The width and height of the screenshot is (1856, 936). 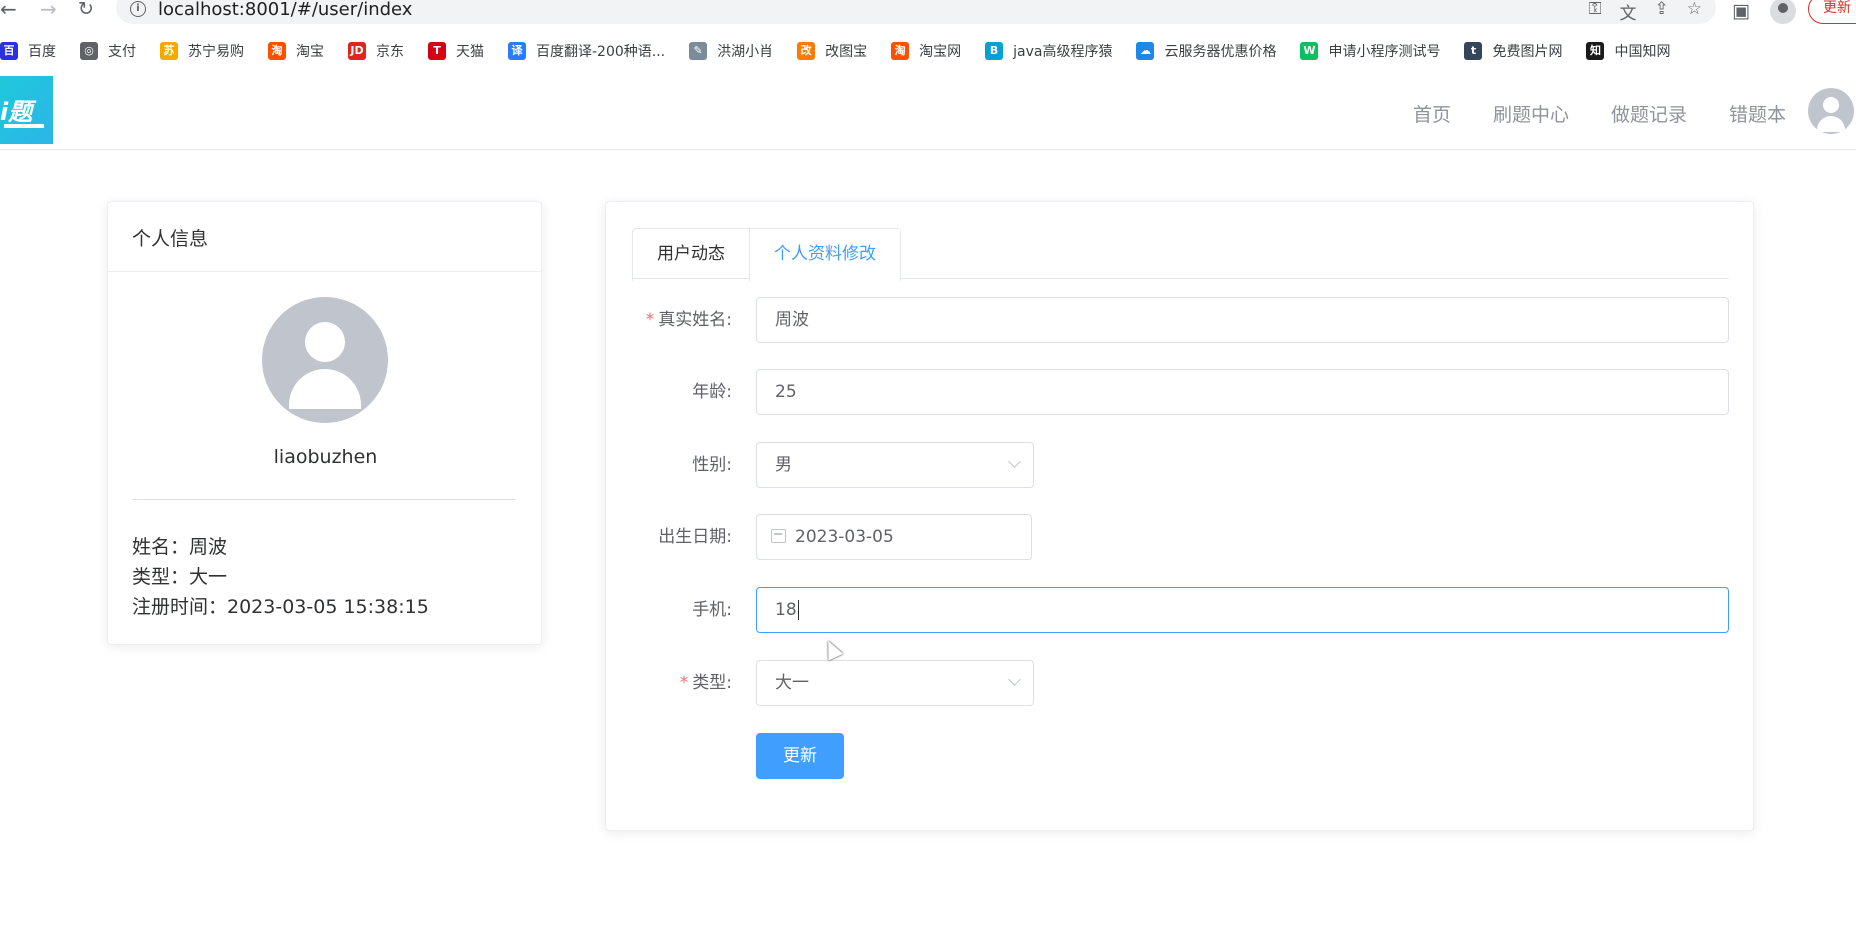 I want to click on forward-arrow-icon: →, so click(x=48, y=10).